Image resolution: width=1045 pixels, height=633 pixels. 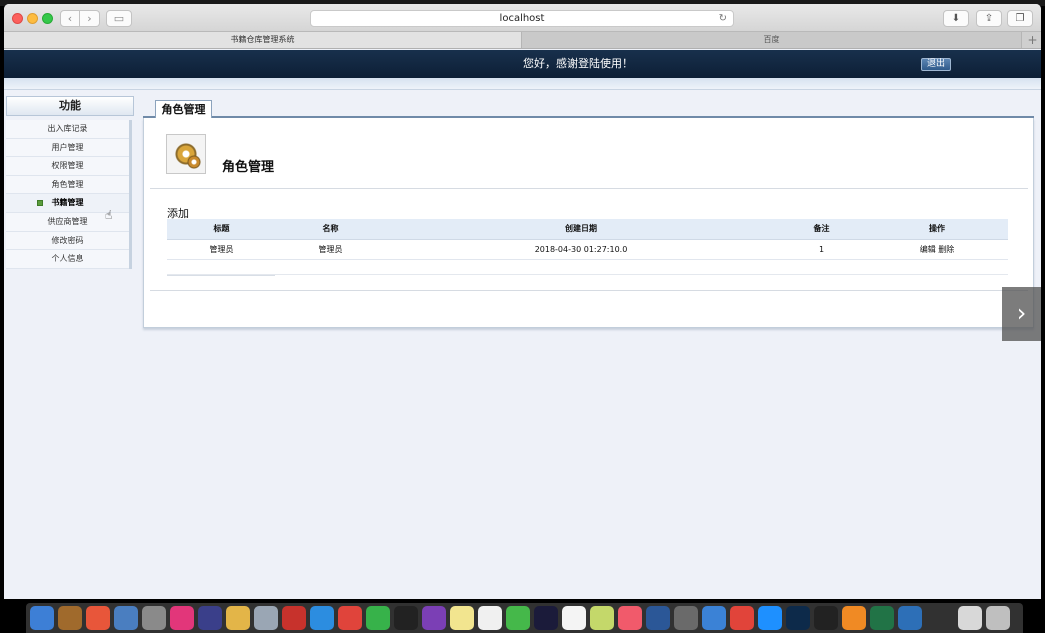 What do you see at coordinates (574, 618) in the screenshot?
I see `calendar-icon` at bounding box center [574, 618].